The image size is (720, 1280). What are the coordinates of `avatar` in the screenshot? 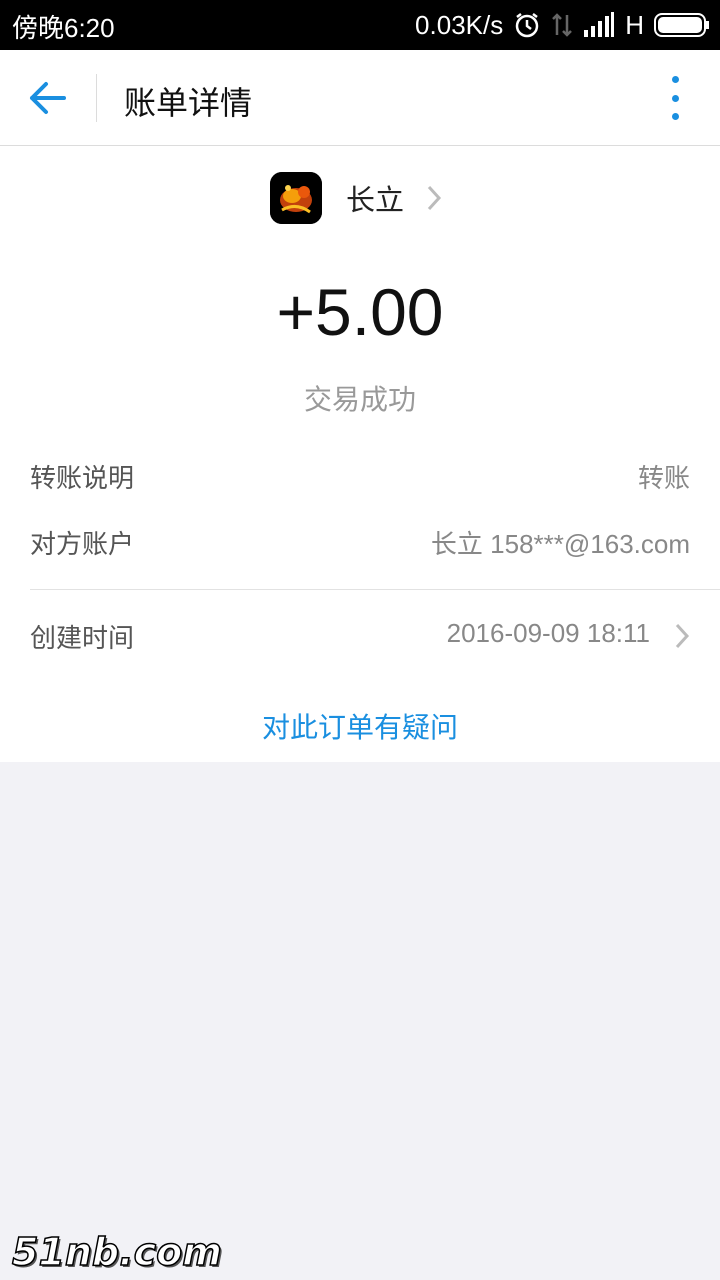 It's located at (296, 198).